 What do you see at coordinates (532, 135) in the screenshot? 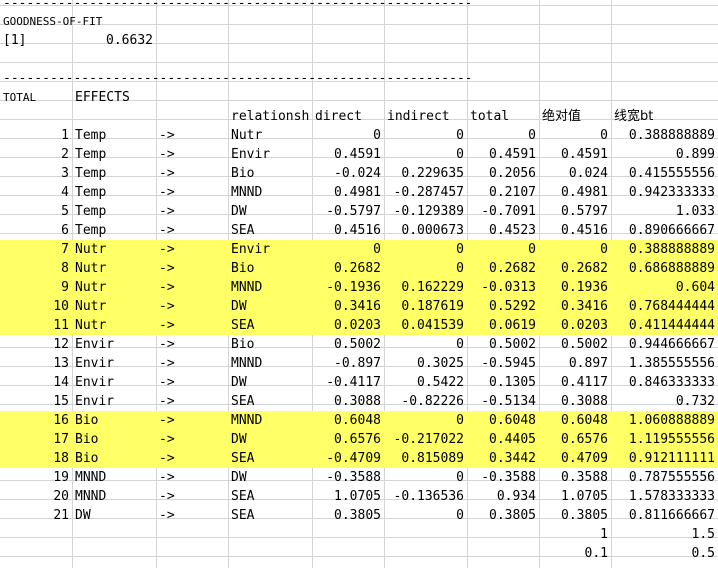
I see `total-value: 0` at bounding box center [532, 135].